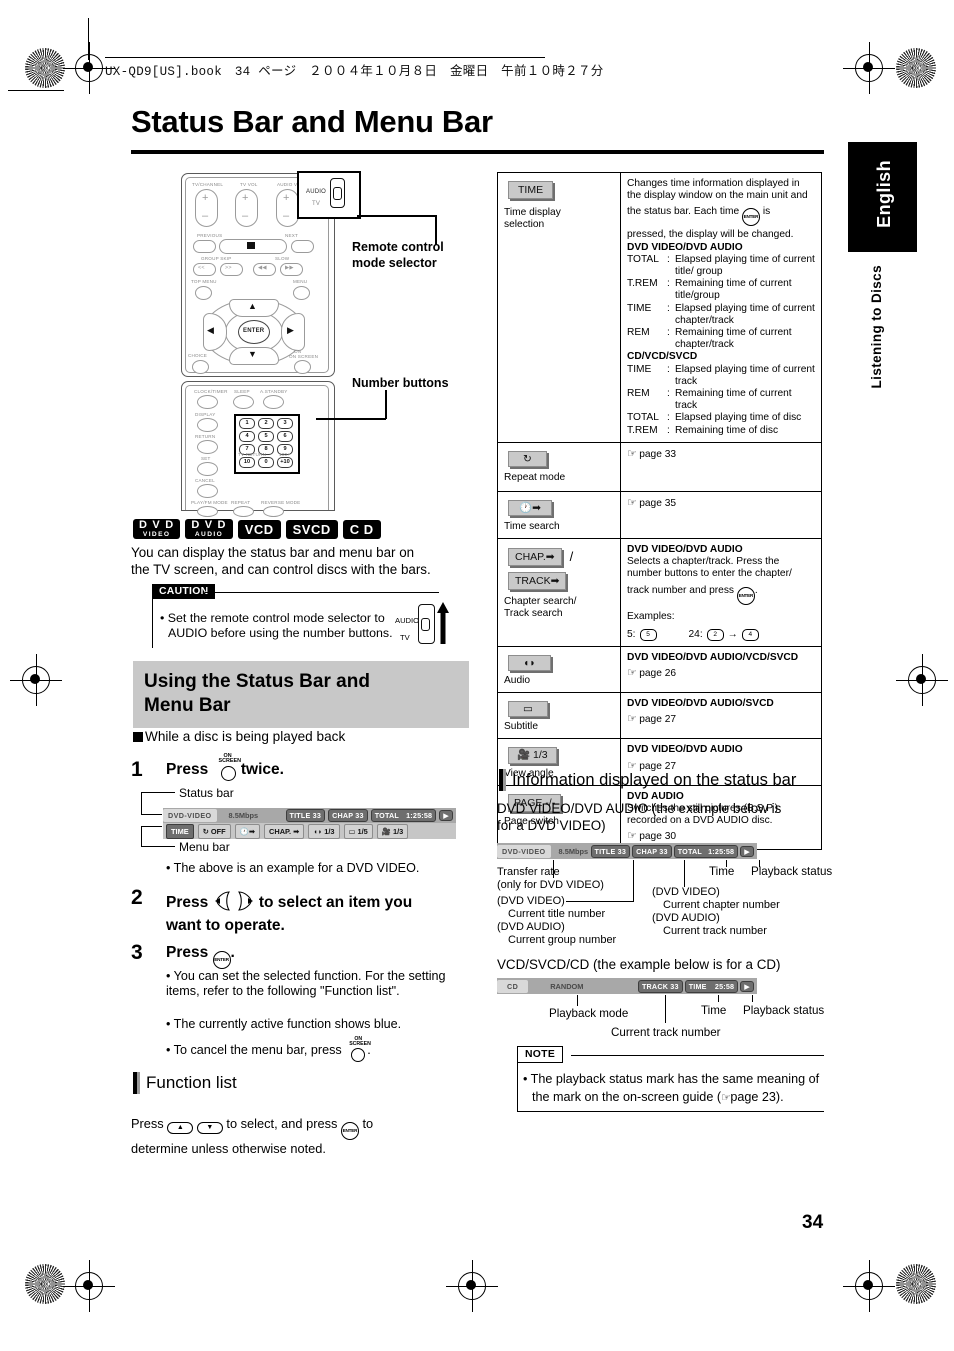 This screenshot has width=954, height=1351. What do you see at coordinates (660, 986) in the screenshot?
I see `osd-cd-track-chip: TRACK 33` at bounding box center [660, 986].